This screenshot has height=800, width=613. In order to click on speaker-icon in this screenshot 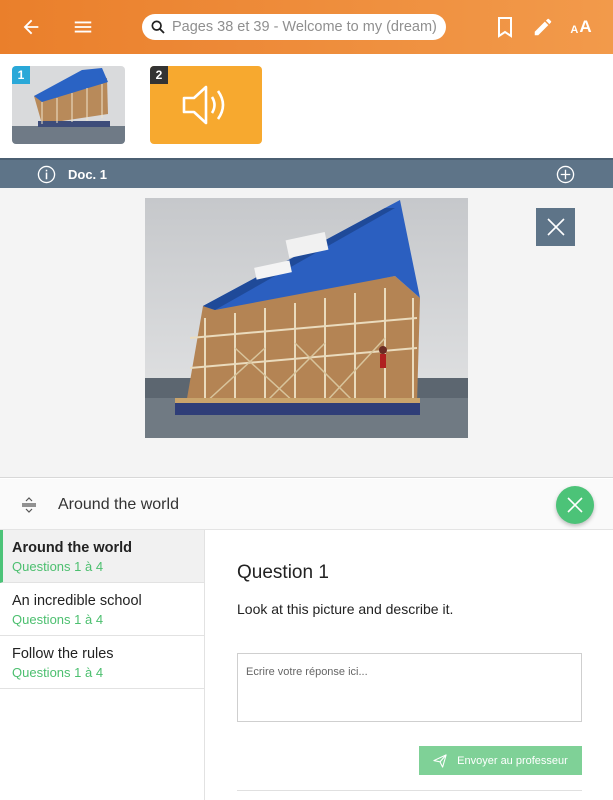, I will do `click(206, 105)`.